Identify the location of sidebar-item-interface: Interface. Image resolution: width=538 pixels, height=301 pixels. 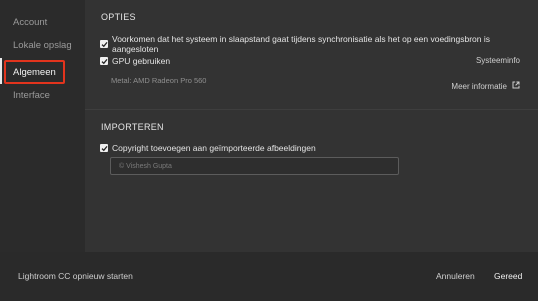
(31, 95).